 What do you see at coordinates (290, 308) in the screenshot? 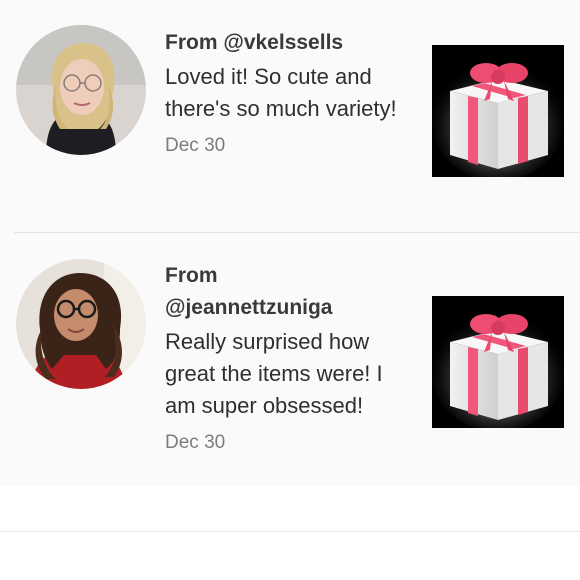
I see `author-handle: @jeannettzuniga` at bounding box center [290, 308].